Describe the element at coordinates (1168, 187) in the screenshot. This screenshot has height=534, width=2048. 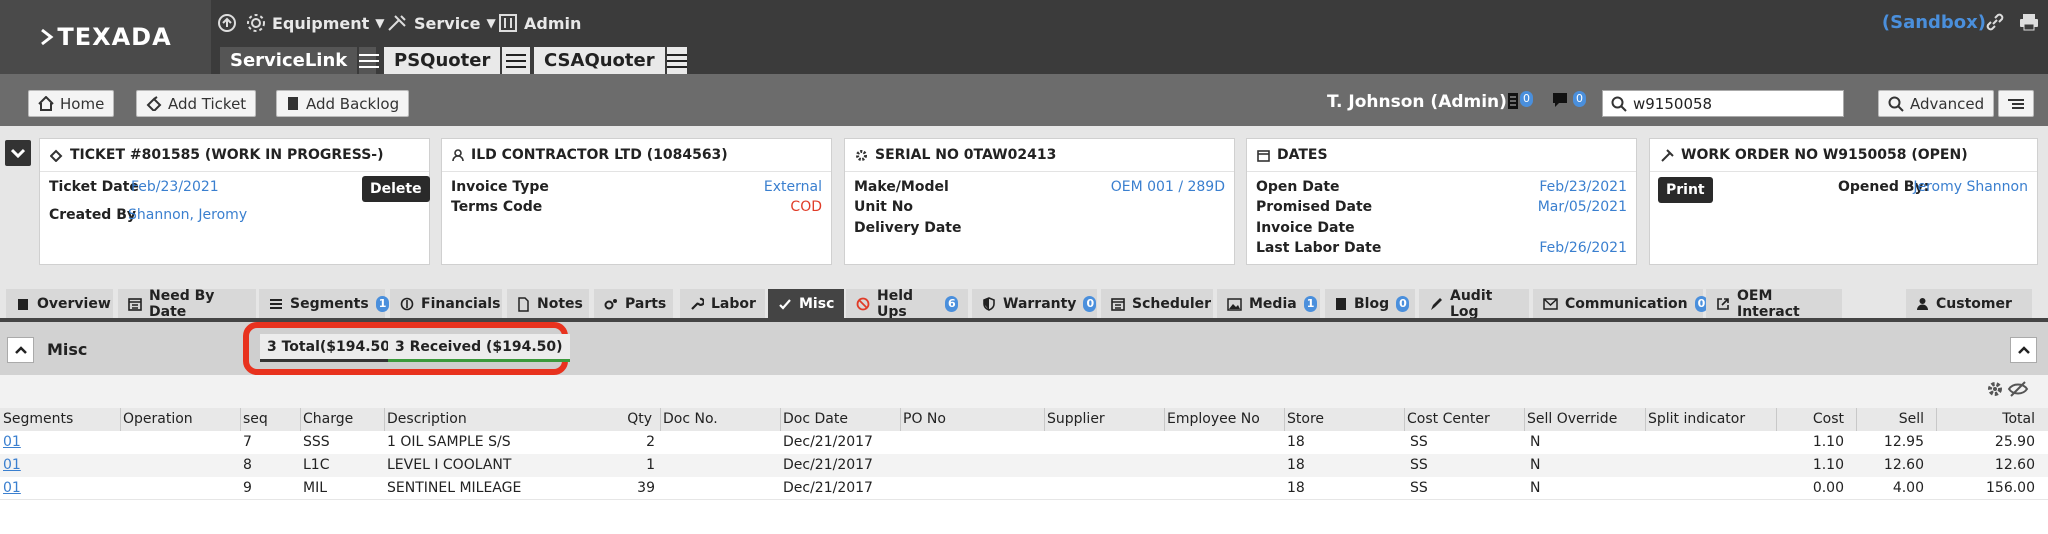
I see `make-model-value: OEM 001 / 289D` at that location.